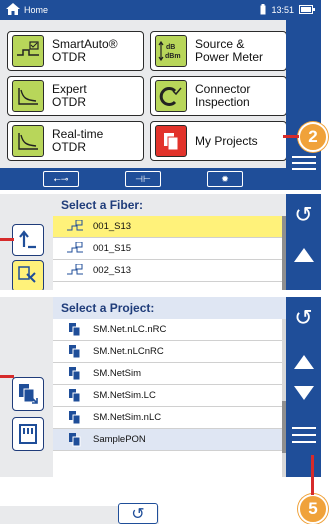 This screenshot has height=524, width=336. Describe the element at coordinates (167, 249) in the screenshot. I see `list-item: 001_S15` at that location.